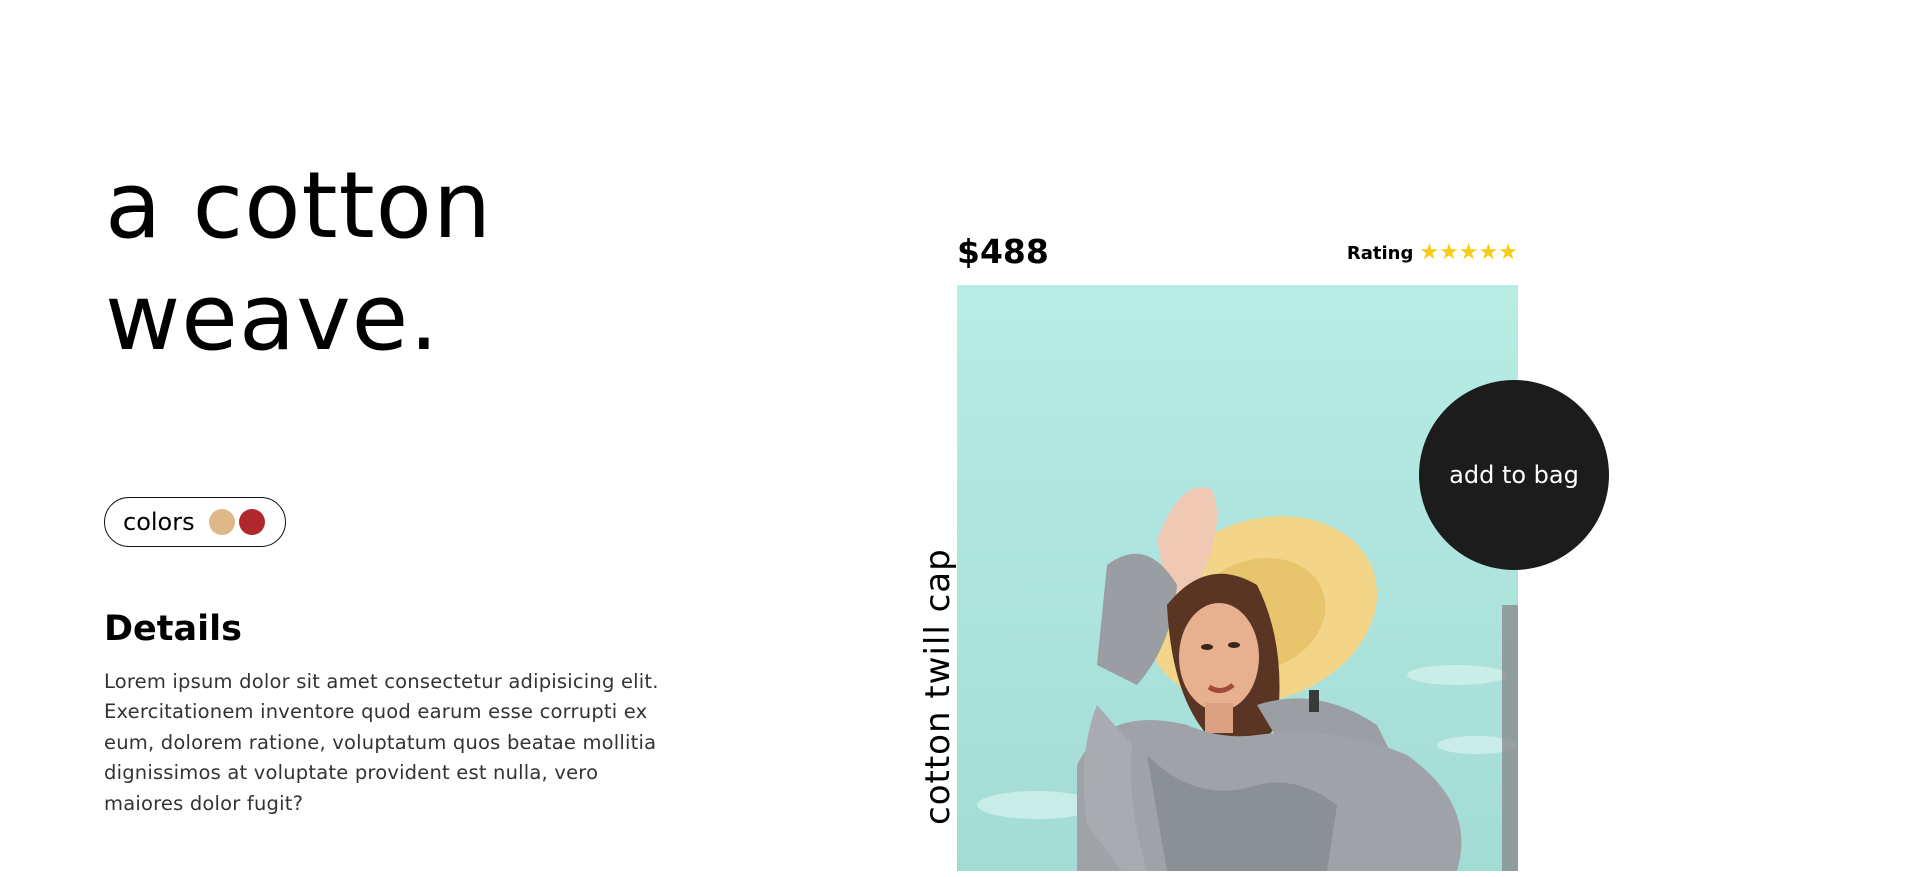 This screenshot has width=1910, height=877. I want to click on add-to-bag-button: add to bag, so click(1514, 475).